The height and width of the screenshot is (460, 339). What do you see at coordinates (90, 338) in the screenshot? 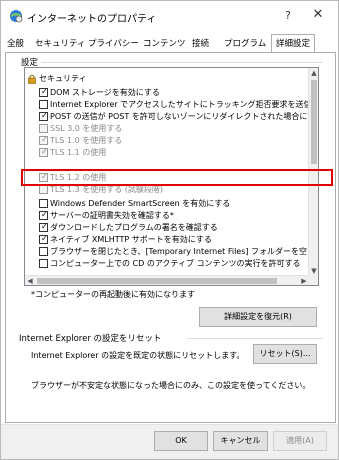
I see `reset-group-label: Internet Explorer の設定をリセット` at bounding box center [90, 338].